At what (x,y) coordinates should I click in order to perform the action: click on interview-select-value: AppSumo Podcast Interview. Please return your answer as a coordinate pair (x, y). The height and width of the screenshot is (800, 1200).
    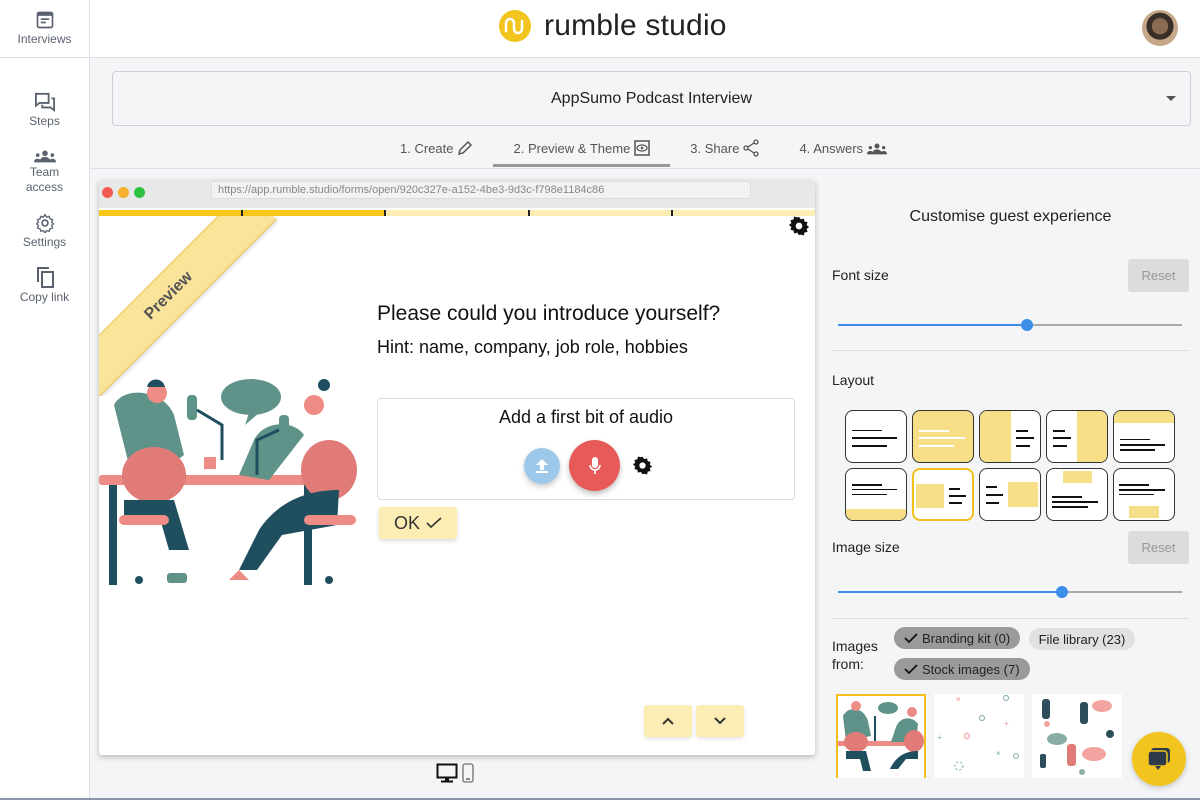
    Looking at the image, I should click on (651, 98).